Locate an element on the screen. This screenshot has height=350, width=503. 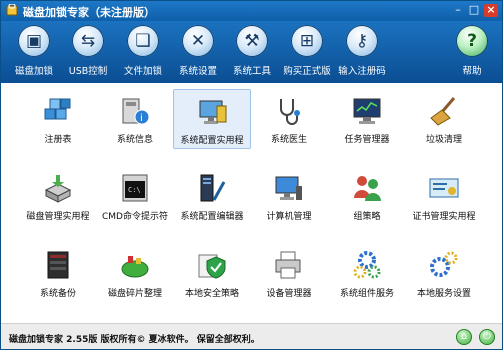
exit-icon: ⏻ is located at coordinates (487, 336).